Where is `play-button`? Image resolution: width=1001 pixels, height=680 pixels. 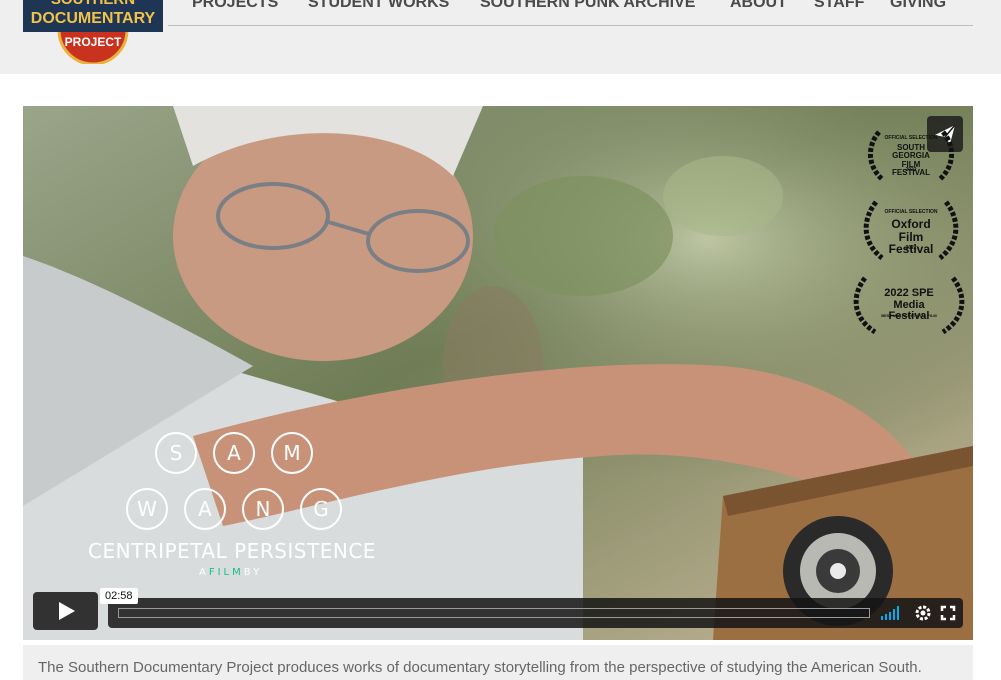 play-button is located at coordinates (65, 611).